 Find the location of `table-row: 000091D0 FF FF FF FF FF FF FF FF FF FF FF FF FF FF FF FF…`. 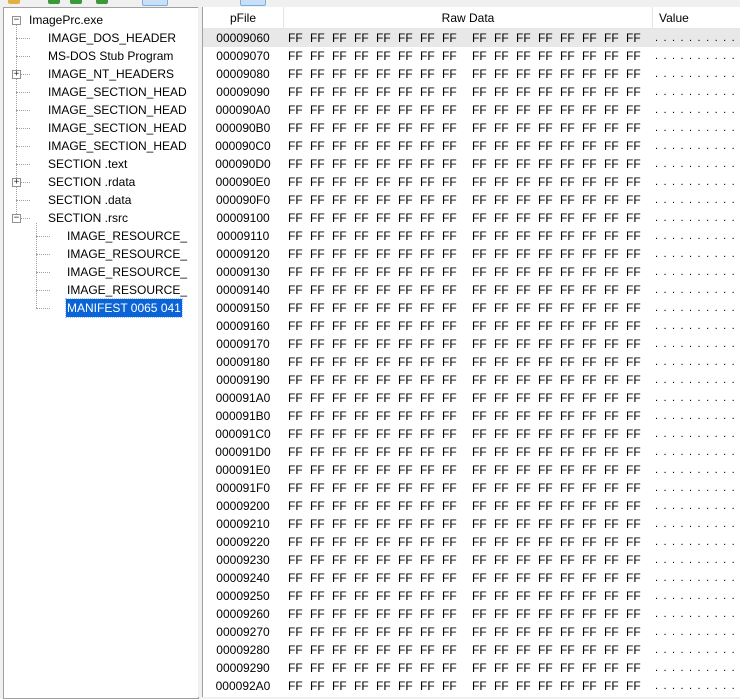

table-row: 000091D0 FF FF FF FF FF FF FF FF FF FF FF FF FF FF FF FF… is located at coordinates (471, 452).